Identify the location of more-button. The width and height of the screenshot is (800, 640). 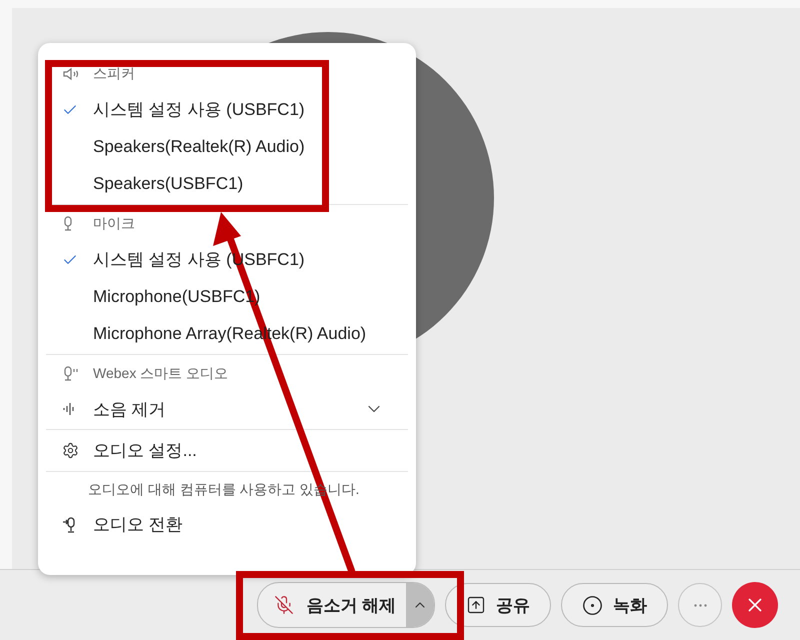
(700, 605).